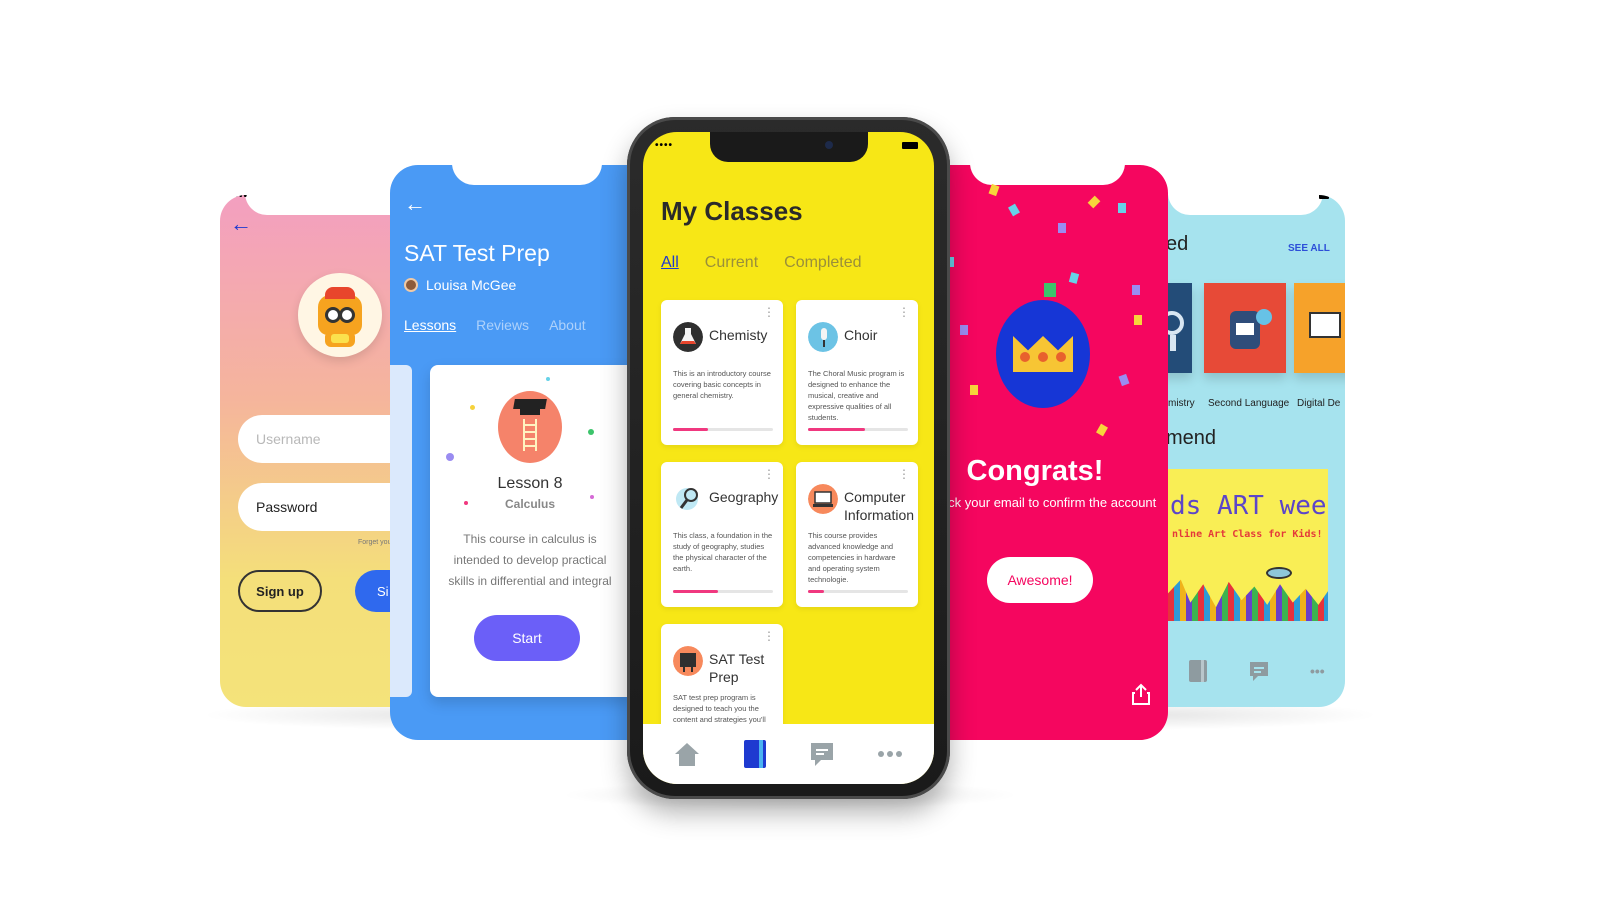 This screenshot has width=1600, height=900. I want to click on course-thumb-second-language, so click(1245, 328).